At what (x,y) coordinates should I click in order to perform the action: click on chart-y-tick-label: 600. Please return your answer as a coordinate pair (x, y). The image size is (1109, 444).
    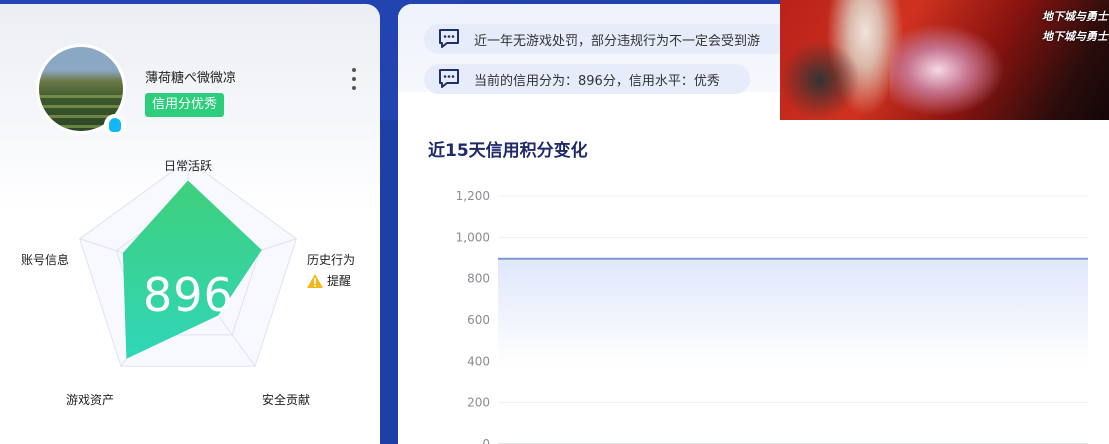
    Looking at the image, I should click on (478, 320).